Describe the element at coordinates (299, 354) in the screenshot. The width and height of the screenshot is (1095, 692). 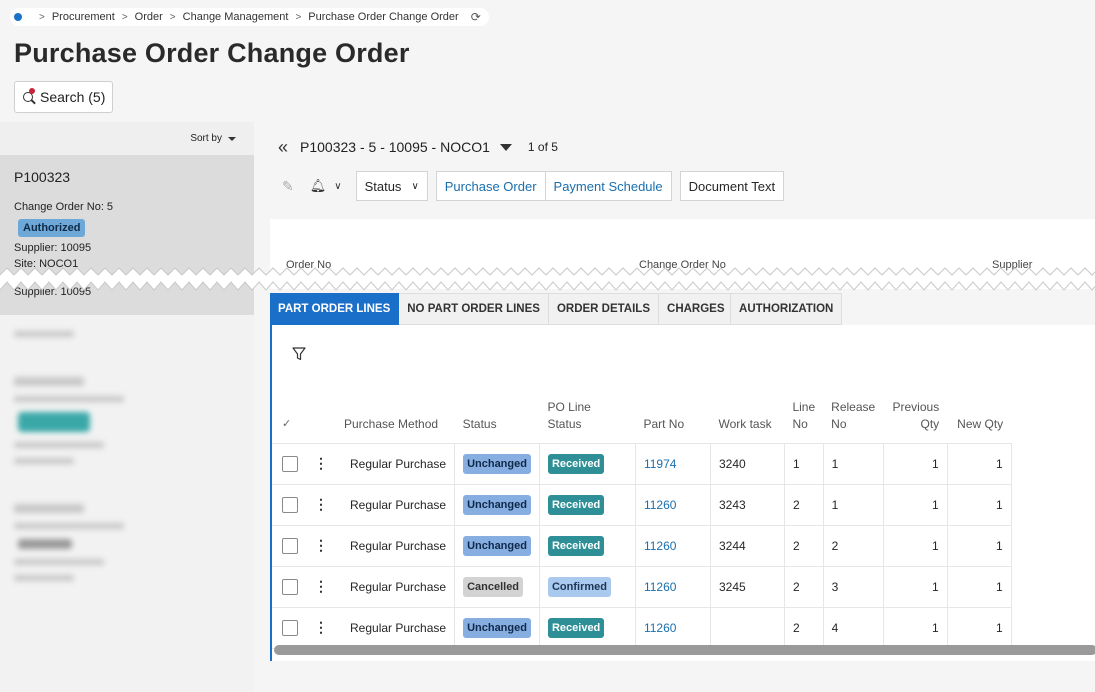
I see `filter-icon` at that location.